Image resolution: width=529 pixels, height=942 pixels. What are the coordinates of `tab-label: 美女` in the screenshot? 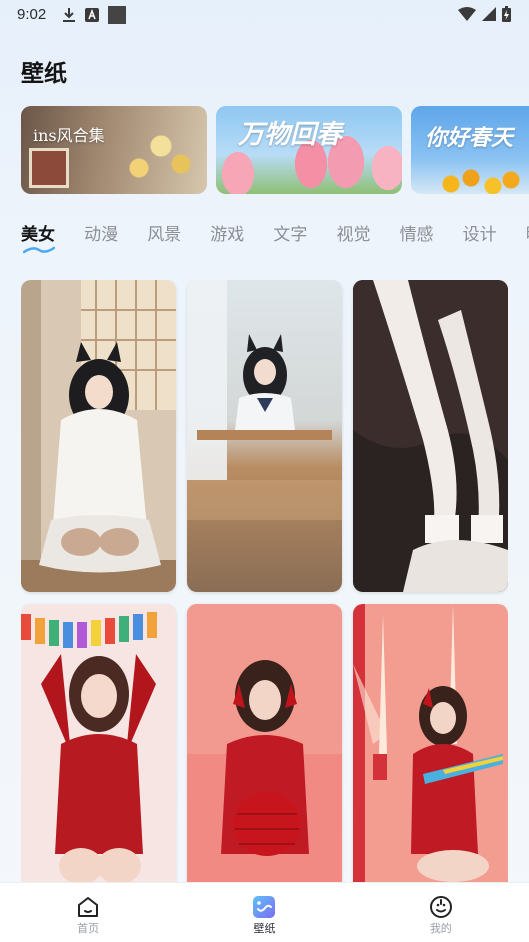 It's located at (38, 235).